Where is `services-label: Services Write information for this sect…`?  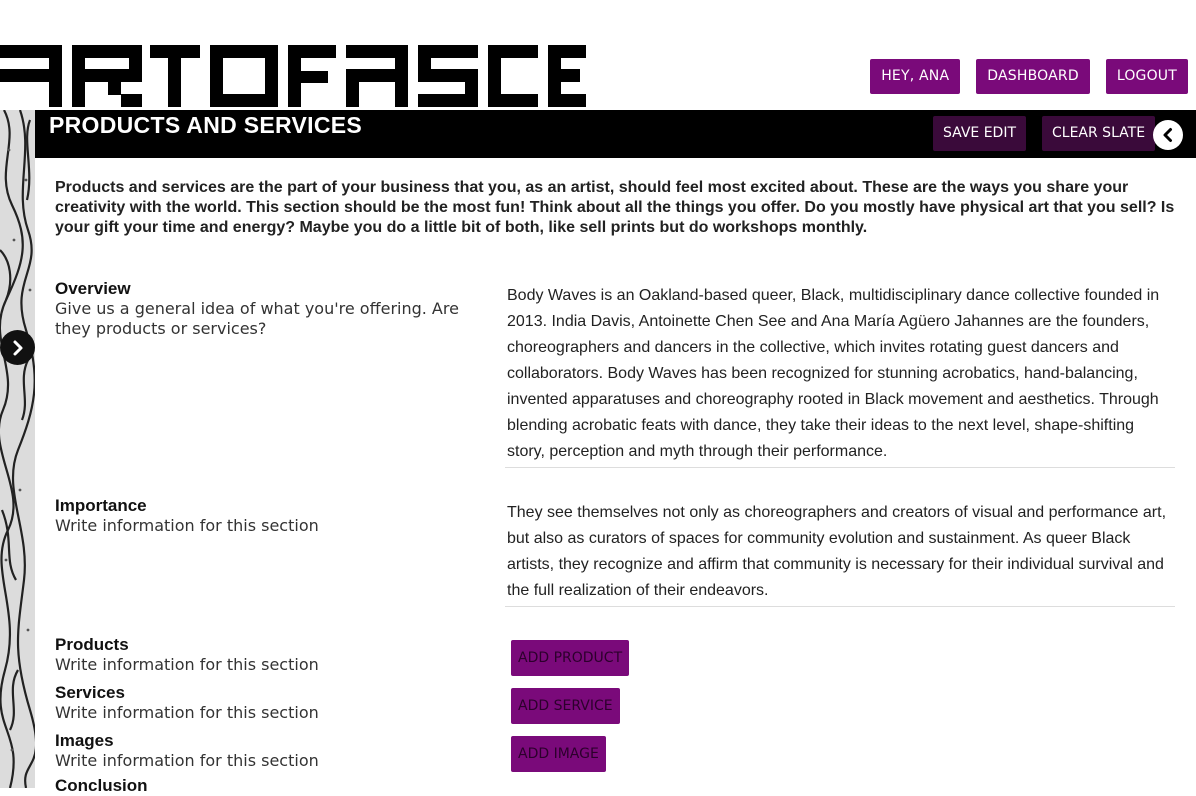 services-label: Services Write information for this sect… is located at coordinates (275, 703).